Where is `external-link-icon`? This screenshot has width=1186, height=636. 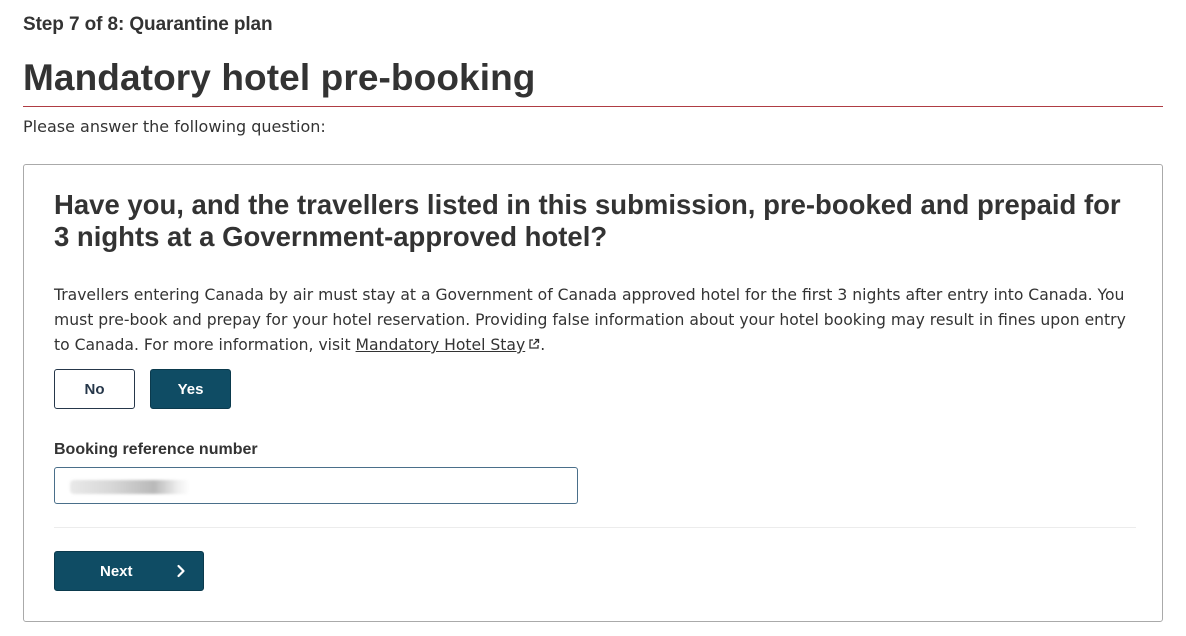
external-link-icon is located at coordinates (534, 343).